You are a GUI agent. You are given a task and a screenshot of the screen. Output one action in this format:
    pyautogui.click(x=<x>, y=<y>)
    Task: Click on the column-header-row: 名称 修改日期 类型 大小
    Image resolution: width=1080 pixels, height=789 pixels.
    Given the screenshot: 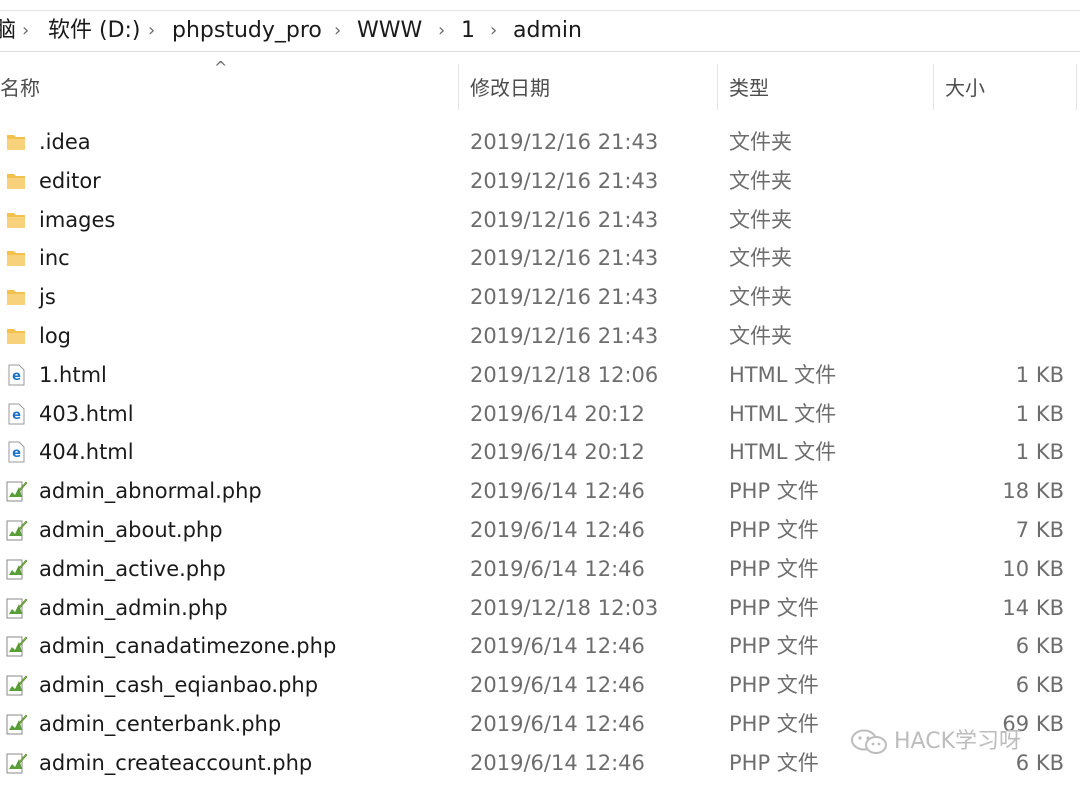 What is the action you would take?
    pyautogui.click(x=540, y=88)
    